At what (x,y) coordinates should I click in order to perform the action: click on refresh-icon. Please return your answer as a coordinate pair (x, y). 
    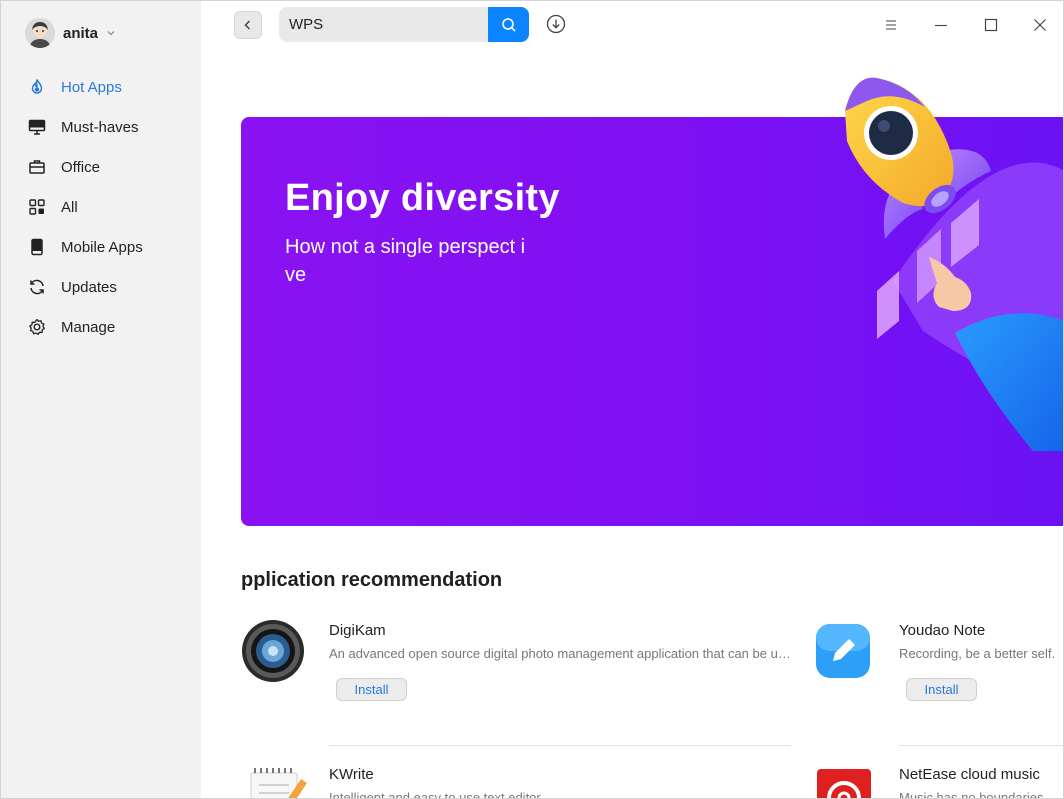
    Looking at the image, I should click on (37, 287).